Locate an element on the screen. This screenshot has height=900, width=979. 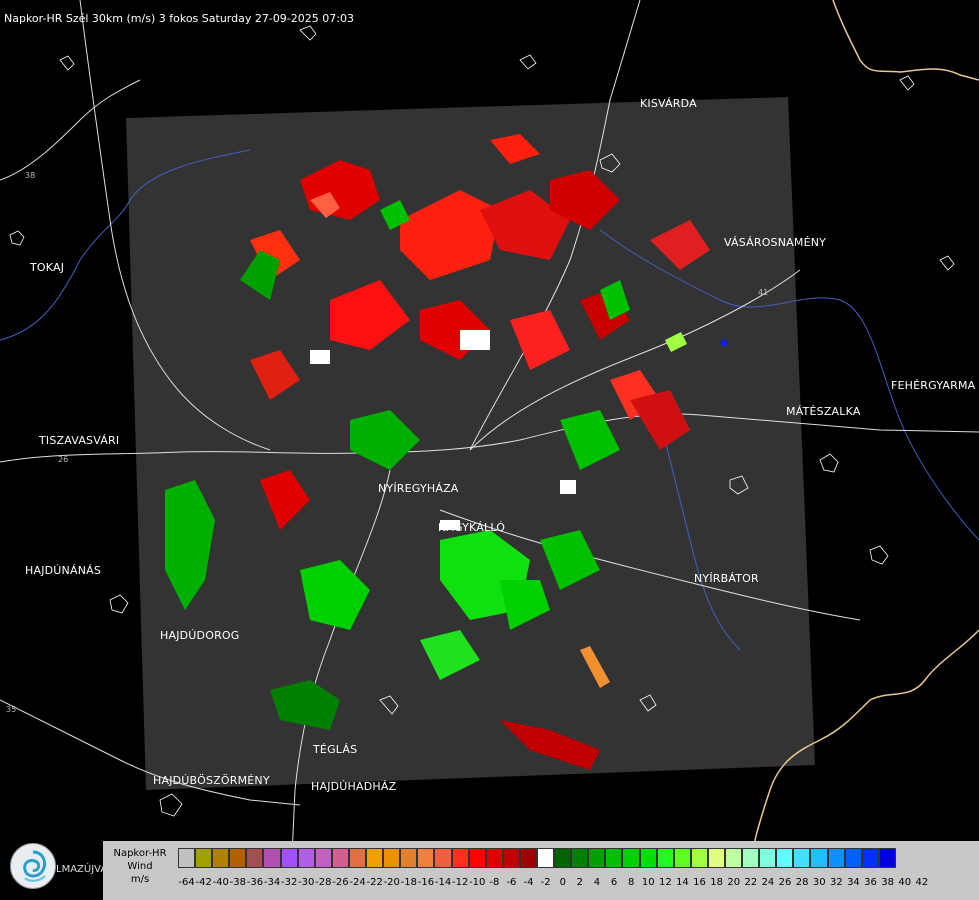
legend-tick-label: 0 is located at coordinates (562, 882).